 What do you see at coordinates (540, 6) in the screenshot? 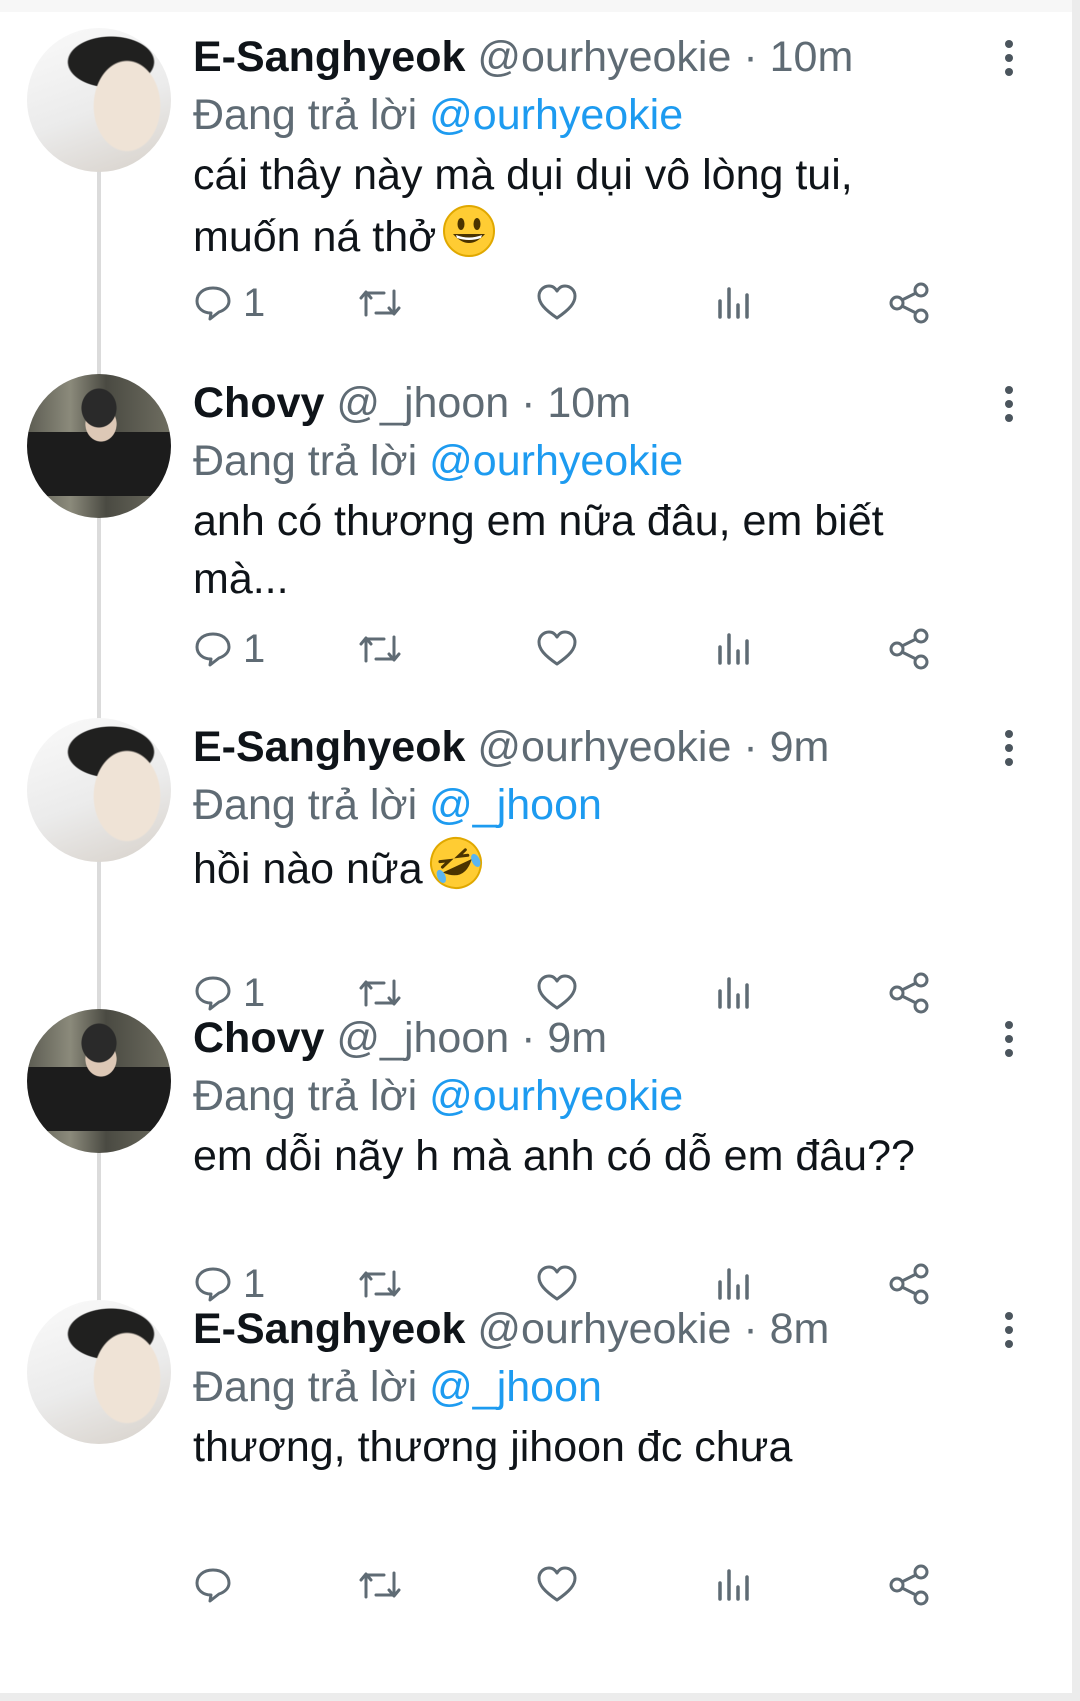
I see `window-top-edge` at bounding box center [540, 6].